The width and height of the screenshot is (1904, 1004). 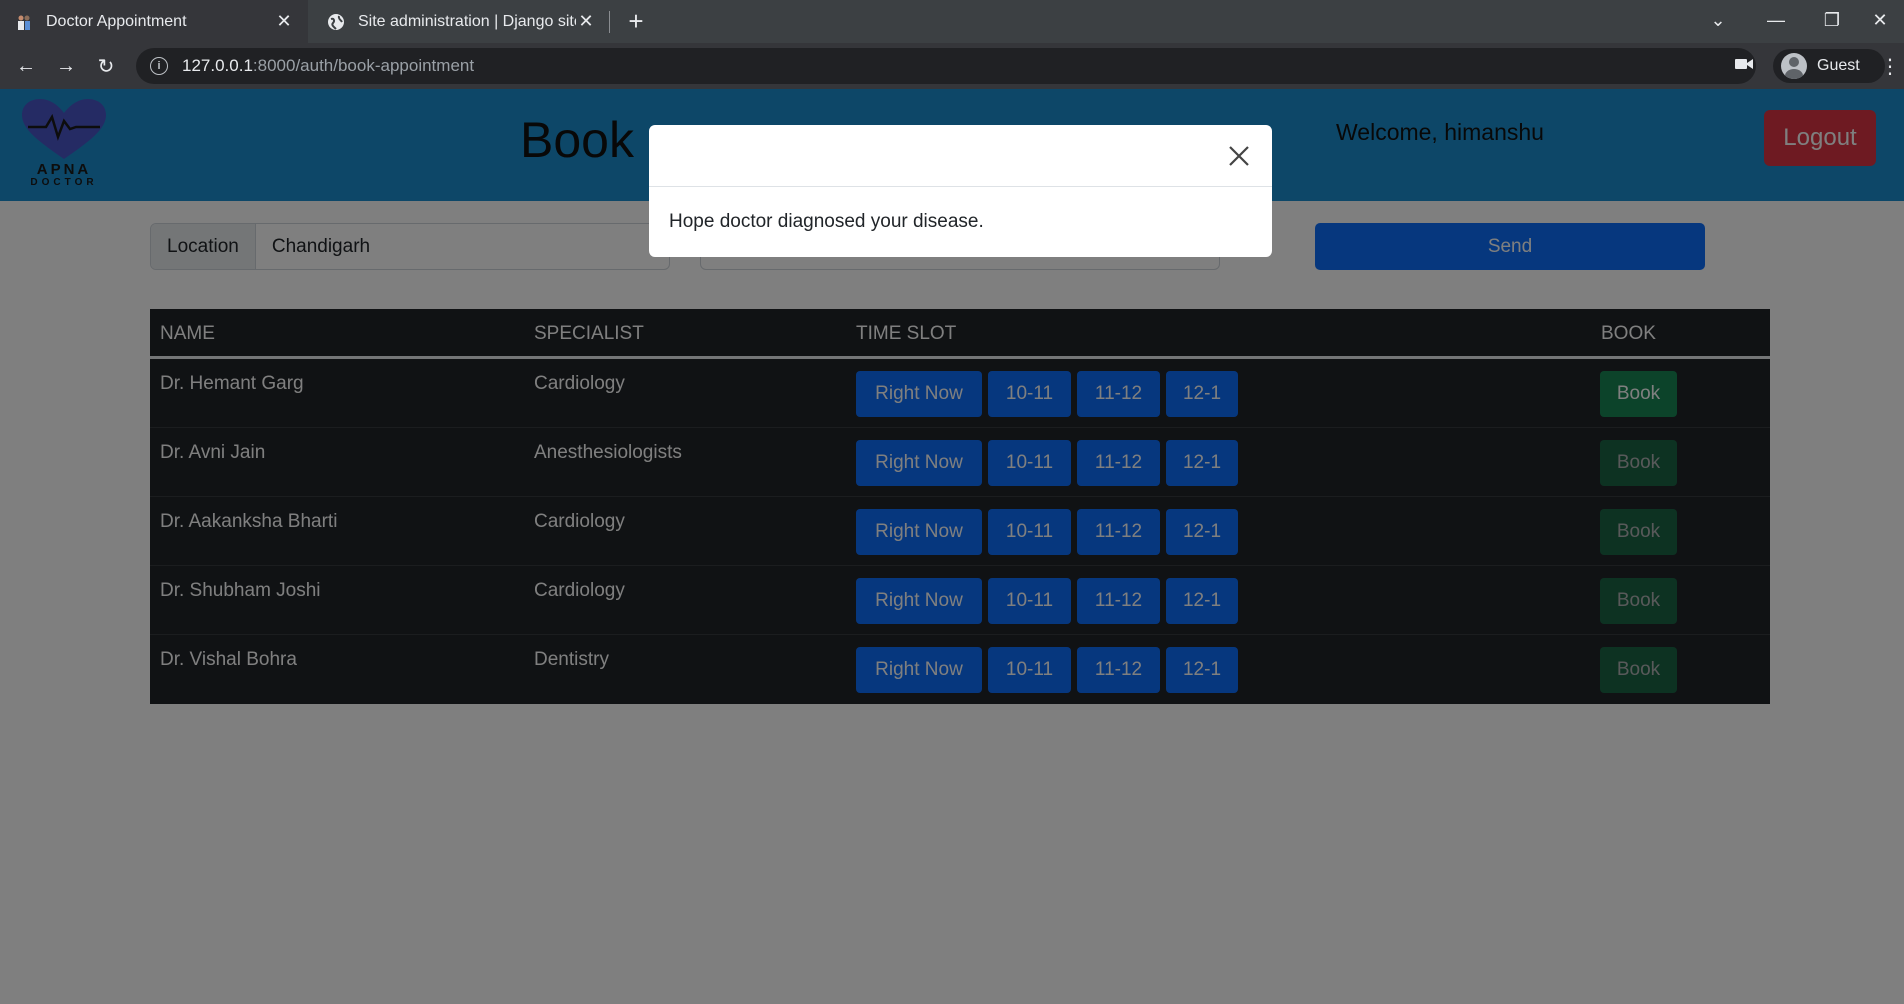 I want to click on tab-title: Doctor Appointment, so click(x=116, y=21).